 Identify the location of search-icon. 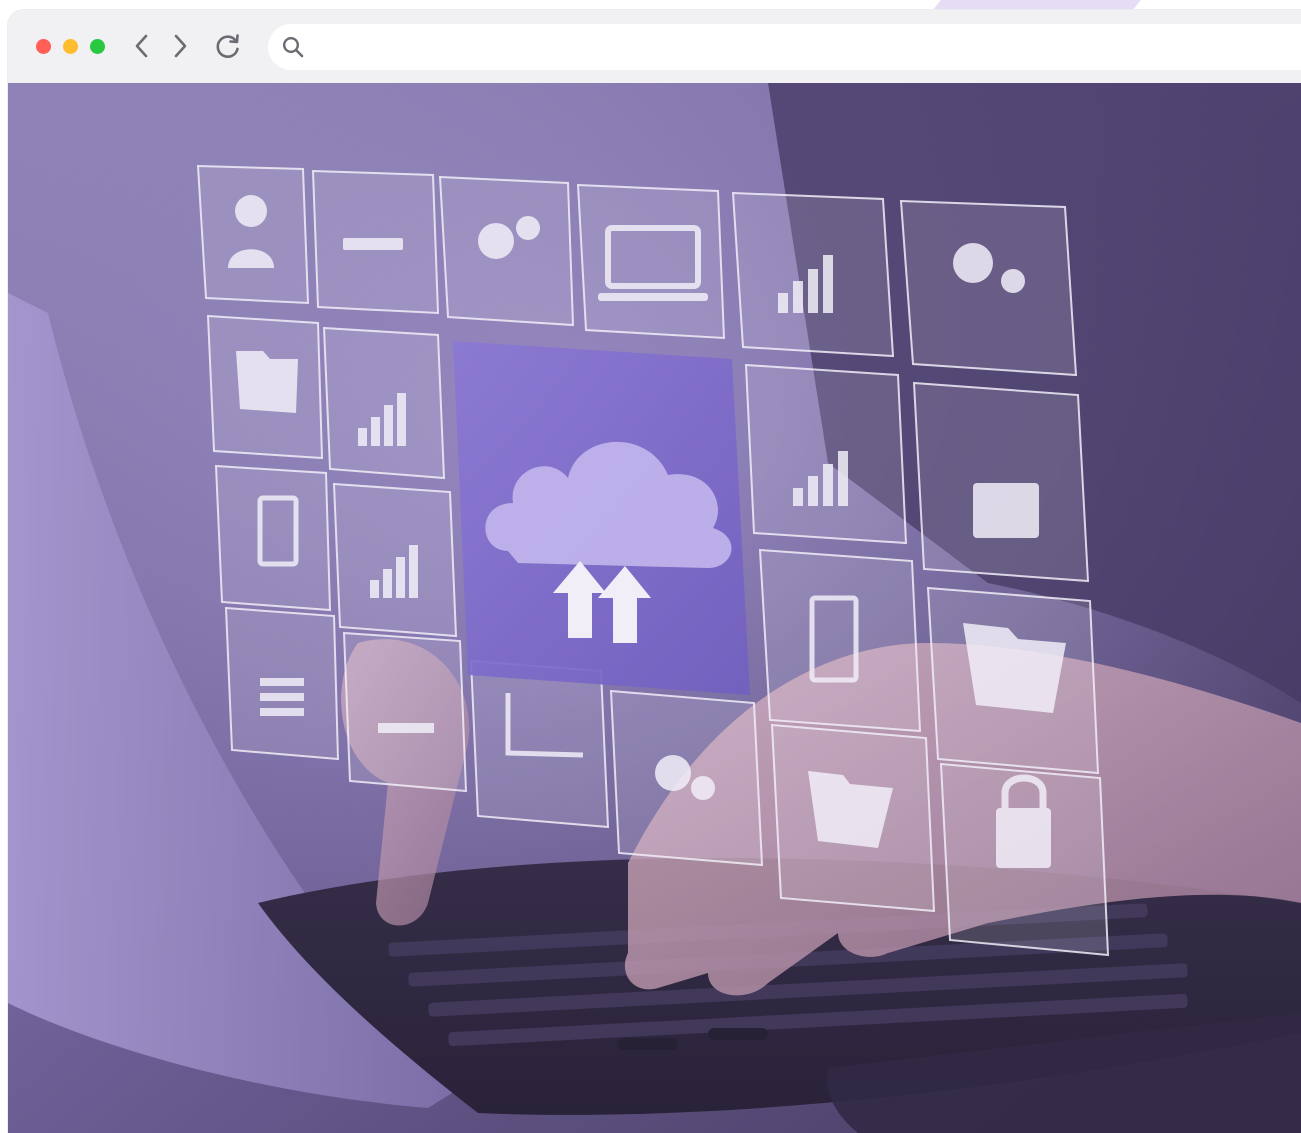
(293, 47).